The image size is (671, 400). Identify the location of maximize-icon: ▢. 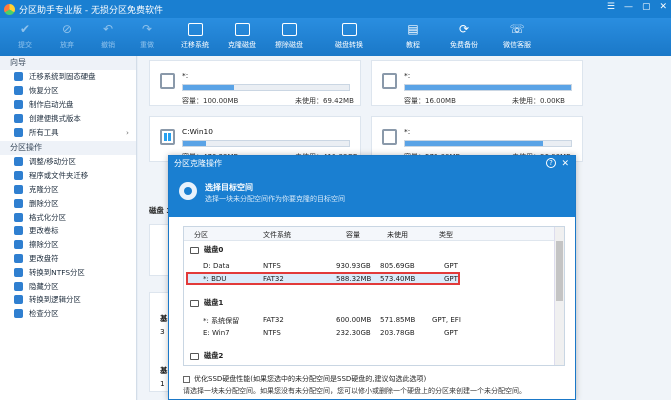
(646, 7).